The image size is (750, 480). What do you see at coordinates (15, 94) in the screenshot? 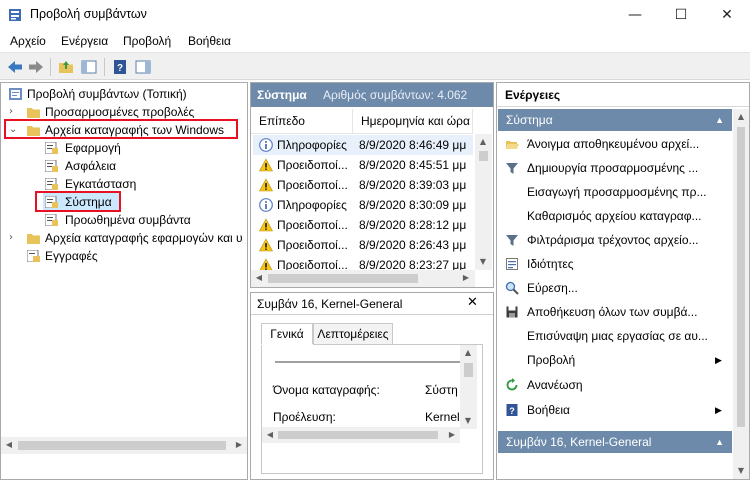
I see `event-viewer-icon` at bounding box center [15, 94].